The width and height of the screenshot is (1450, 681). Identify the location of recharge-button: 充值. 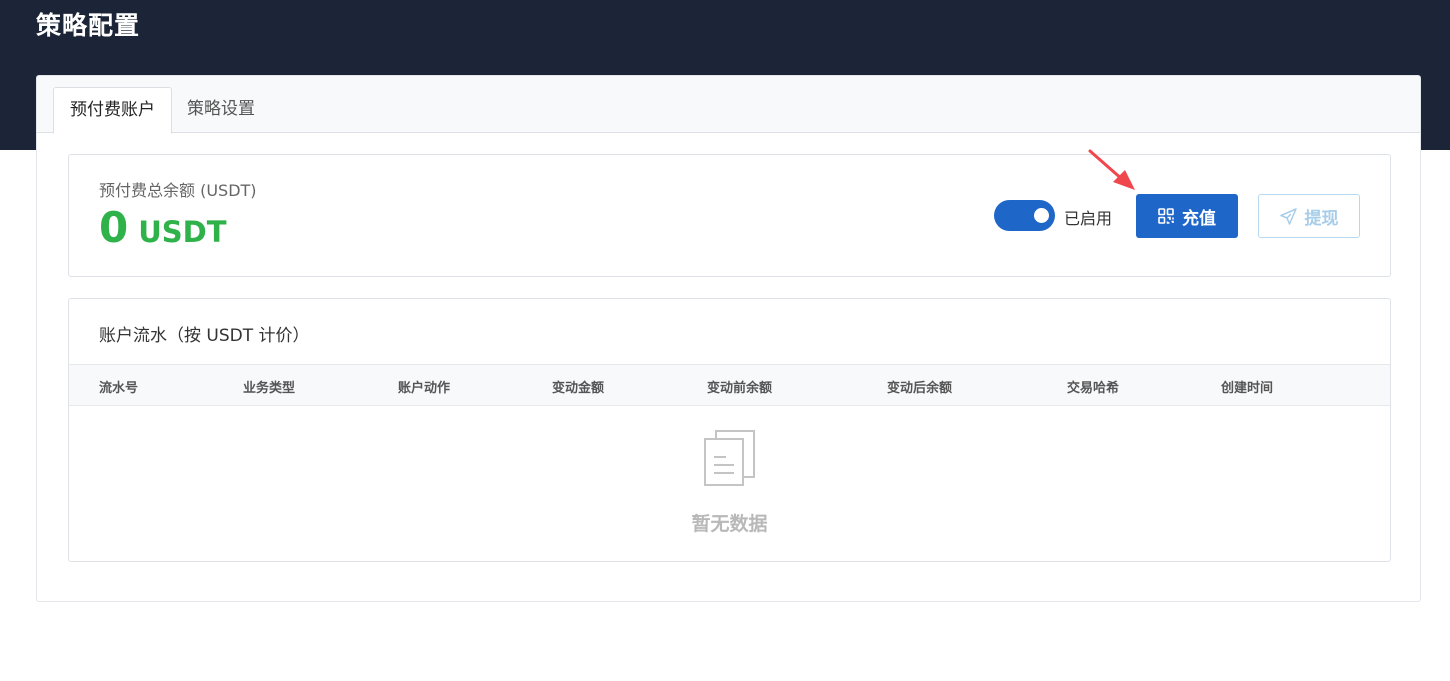
(1187, 216).